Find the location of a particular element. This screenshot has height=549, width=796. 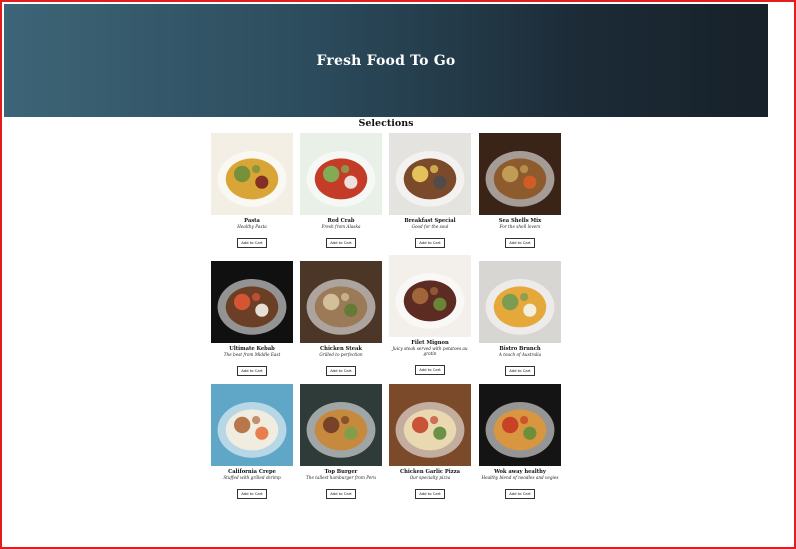

product-description: Fresh from Alaska is located at coordinates (341, 226).